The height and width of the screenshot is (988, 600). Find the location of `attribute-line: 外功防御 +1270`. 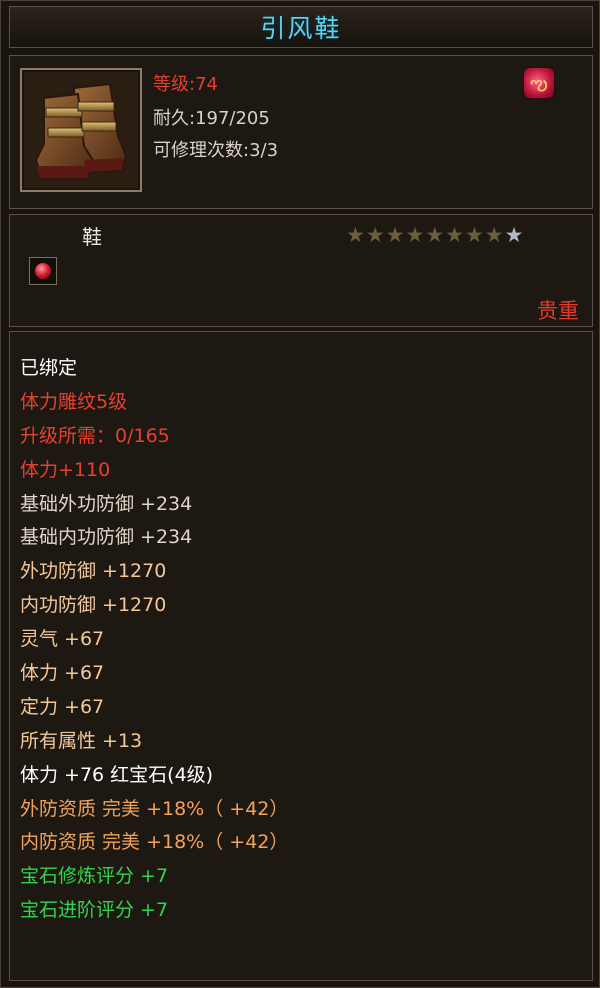

attribute-line: 外功防御 +1270 is located at coordinates (93, 571).